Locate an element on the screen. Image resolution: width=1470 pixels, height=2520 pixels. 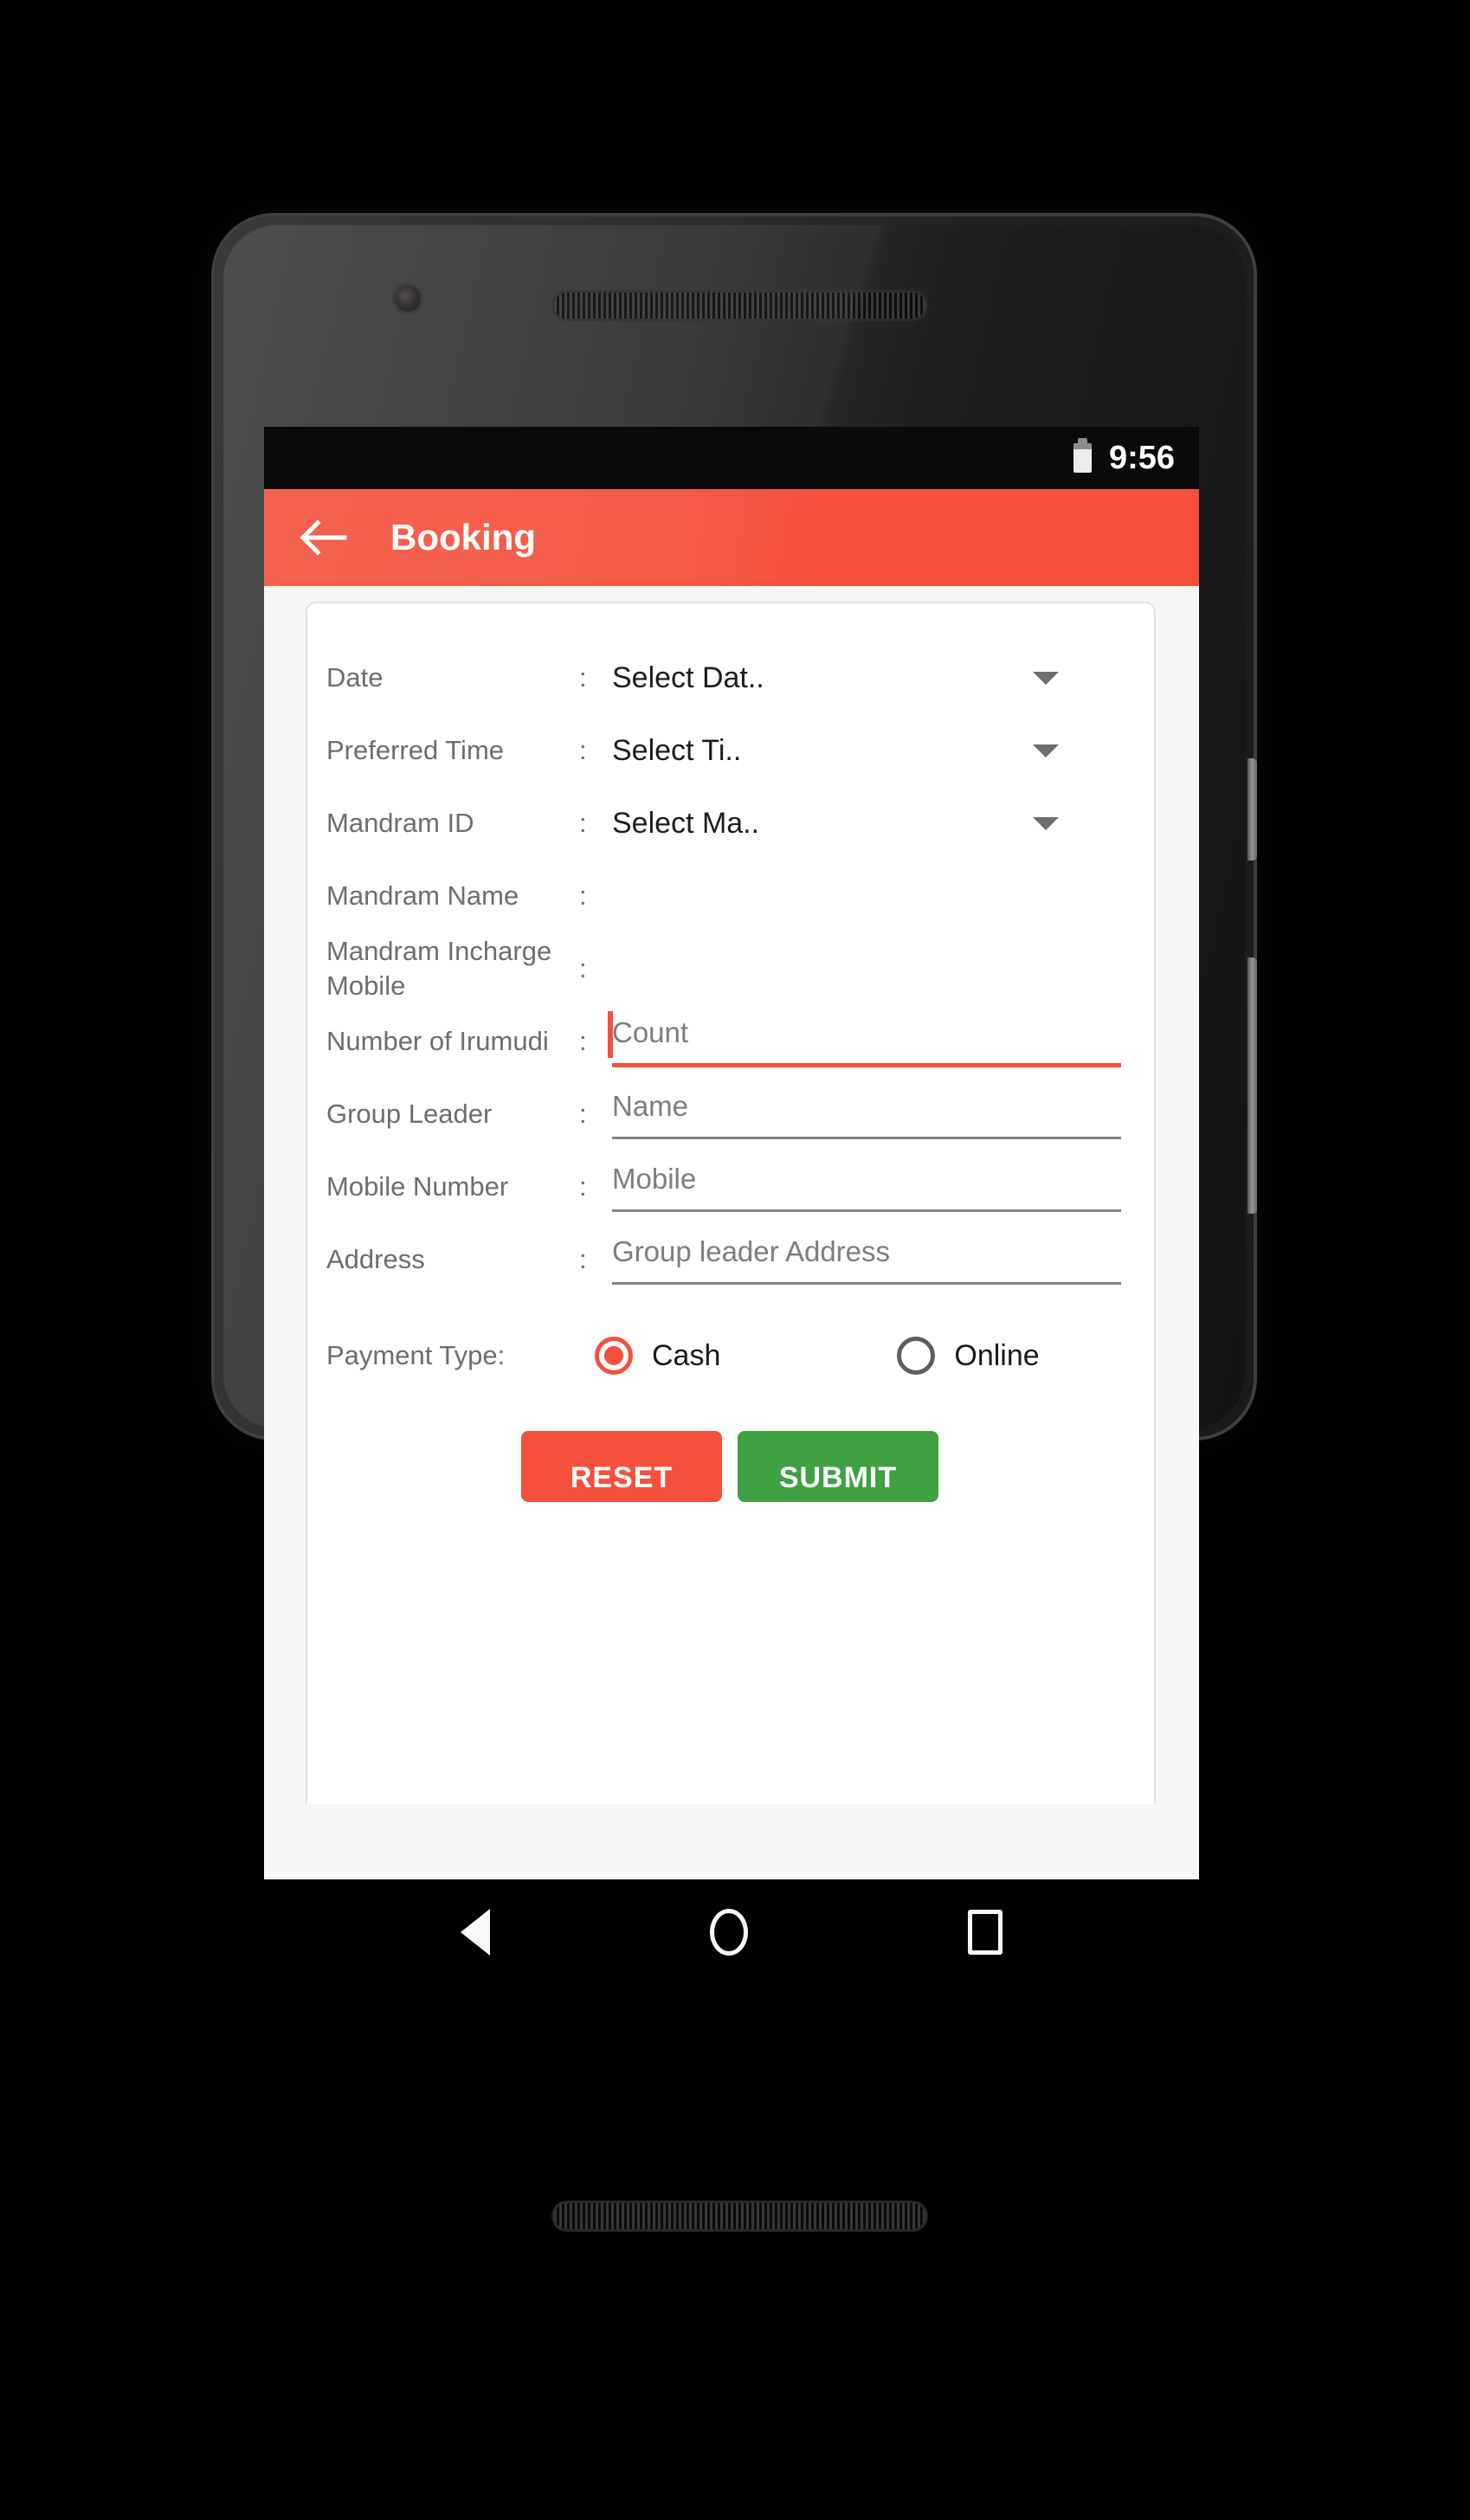
form-row-payment-type: Payment Type: Cash Online is located at coordinates (730, 1356).